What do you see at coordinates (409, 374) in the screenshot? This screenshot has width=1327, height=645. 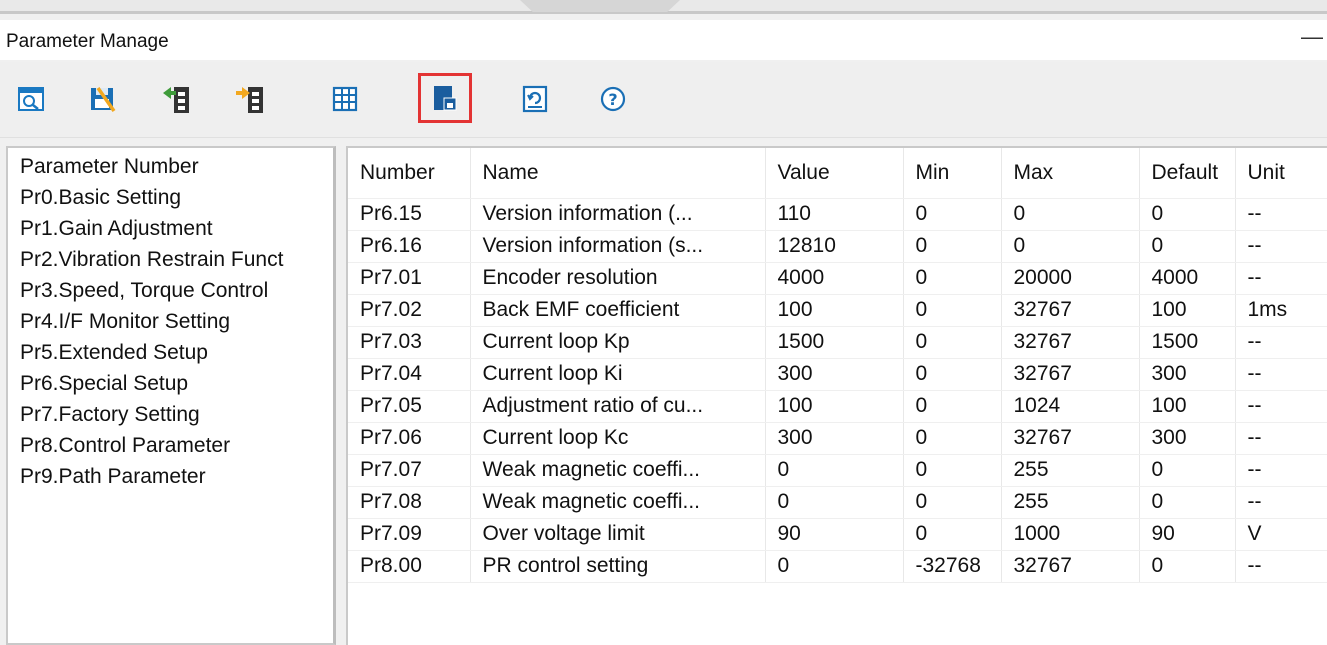 I see `table-cell: Pr7.04` at bounding box center [409, 374].